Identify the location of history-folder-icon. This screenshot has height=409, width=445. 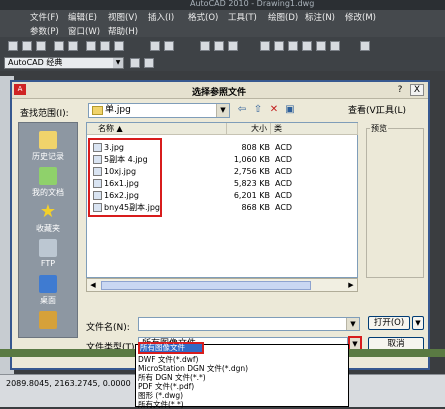
(48, 140).